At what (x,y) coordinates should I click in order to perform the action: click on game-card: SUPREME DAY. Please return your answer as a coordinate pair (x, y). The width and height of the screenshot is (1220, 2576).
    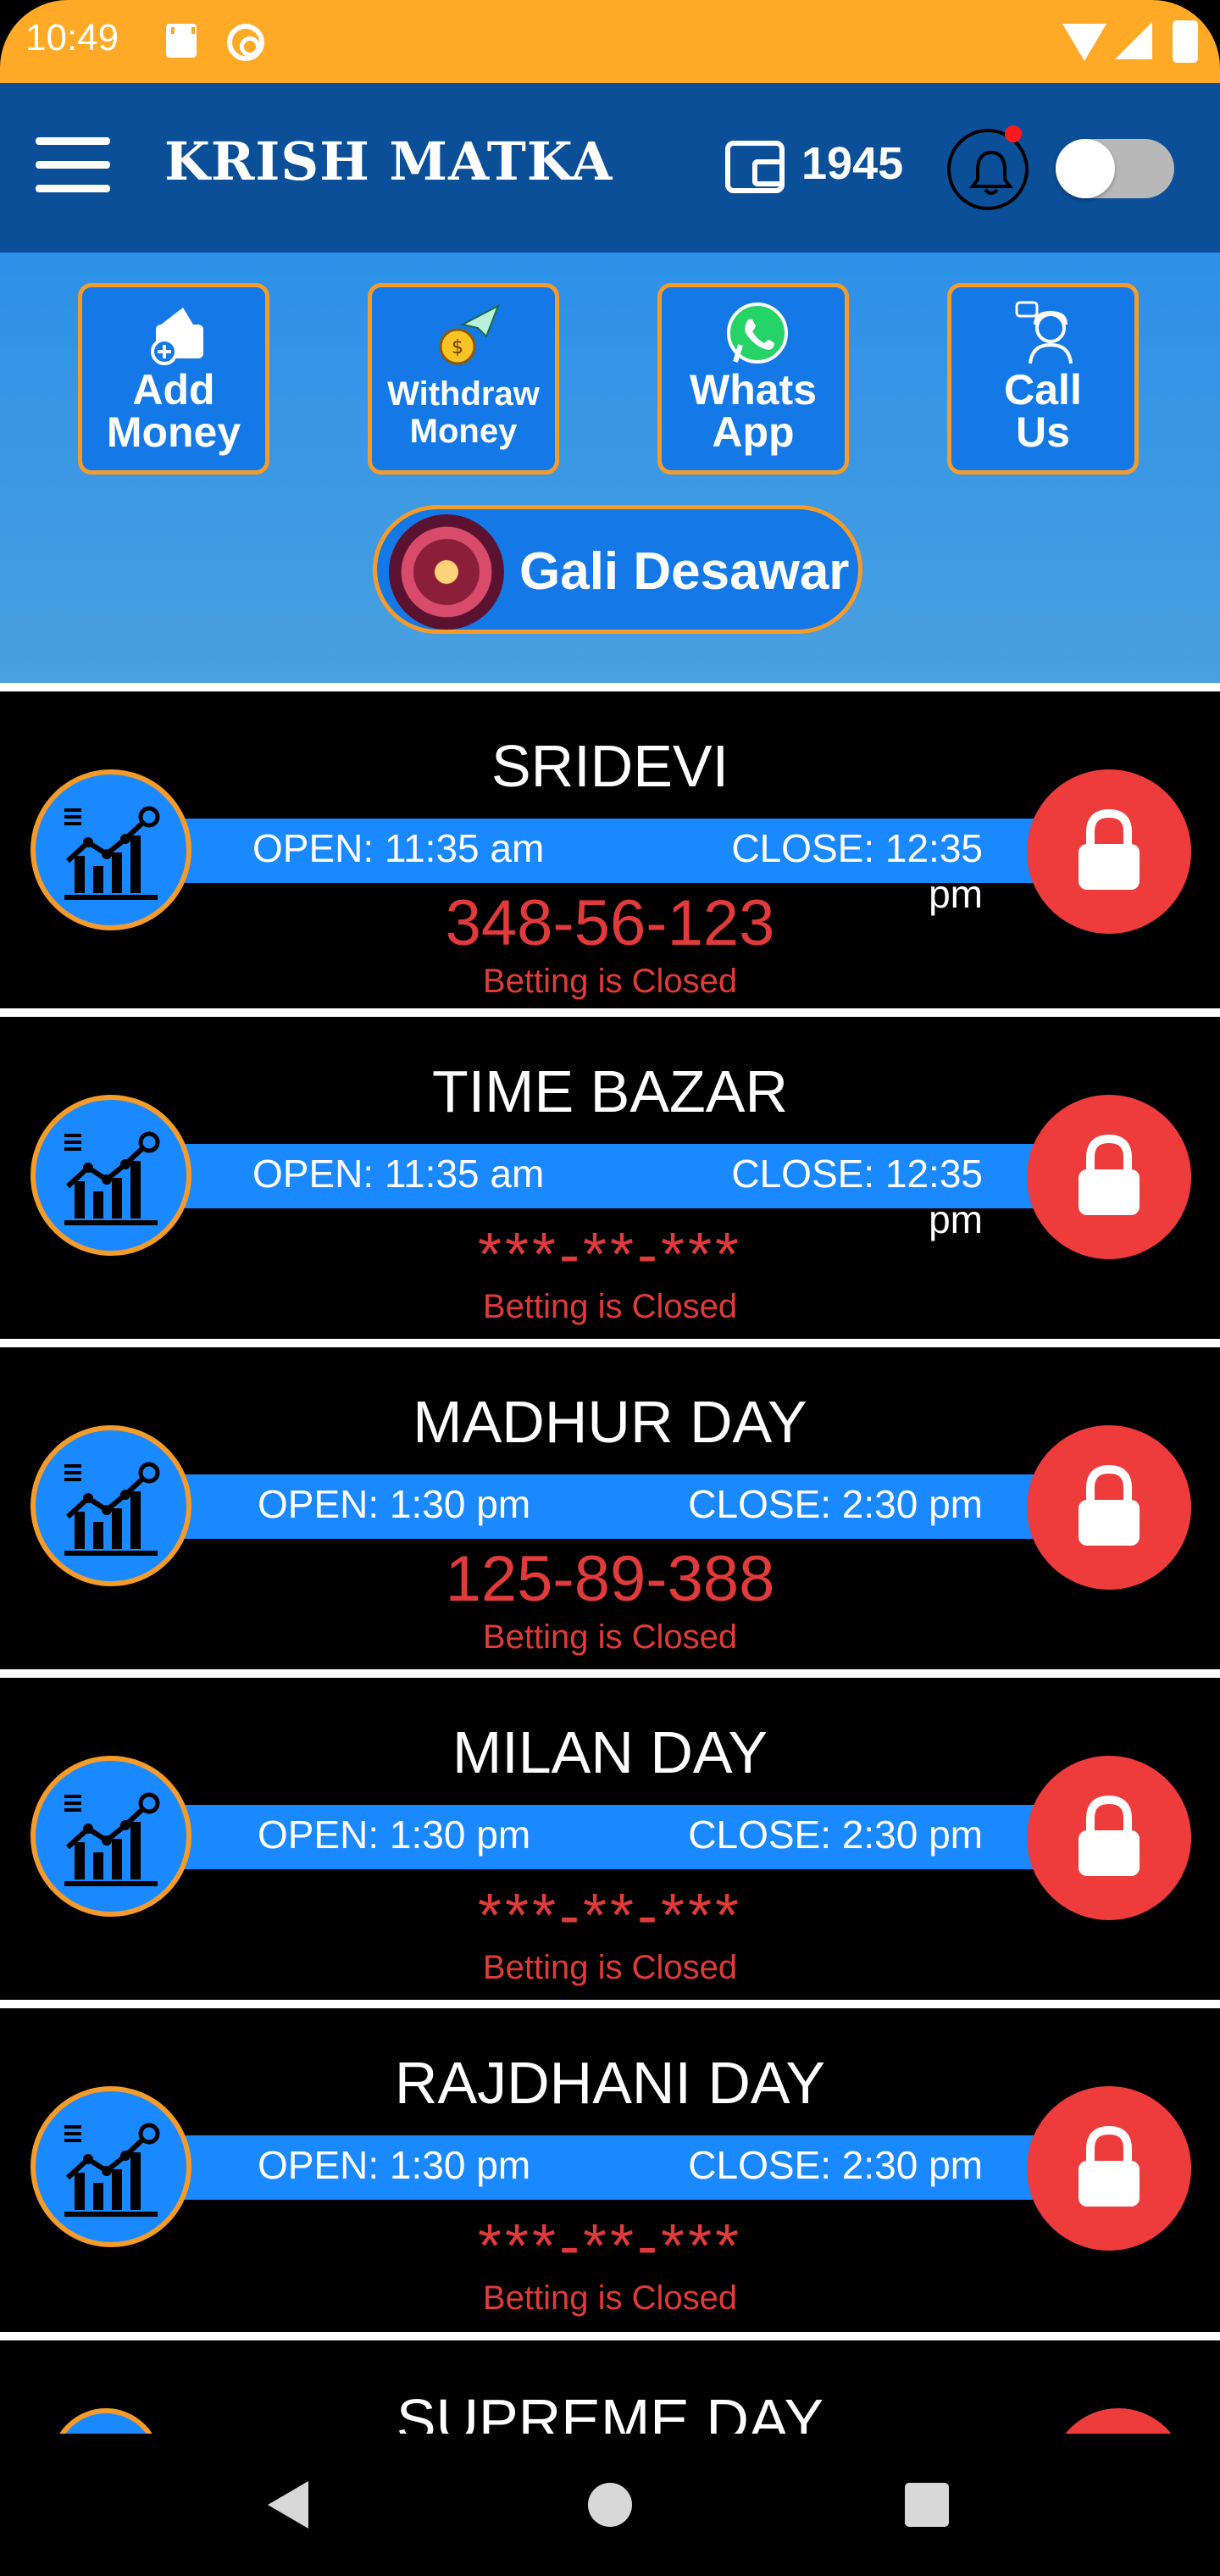
    Looking at the image, I should click on (610, 2387).